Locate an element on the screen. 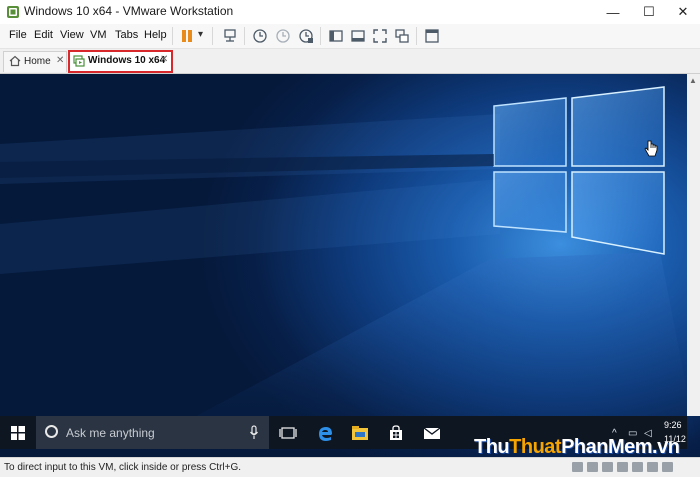  show-library-button is located at coordinates (336, 36).